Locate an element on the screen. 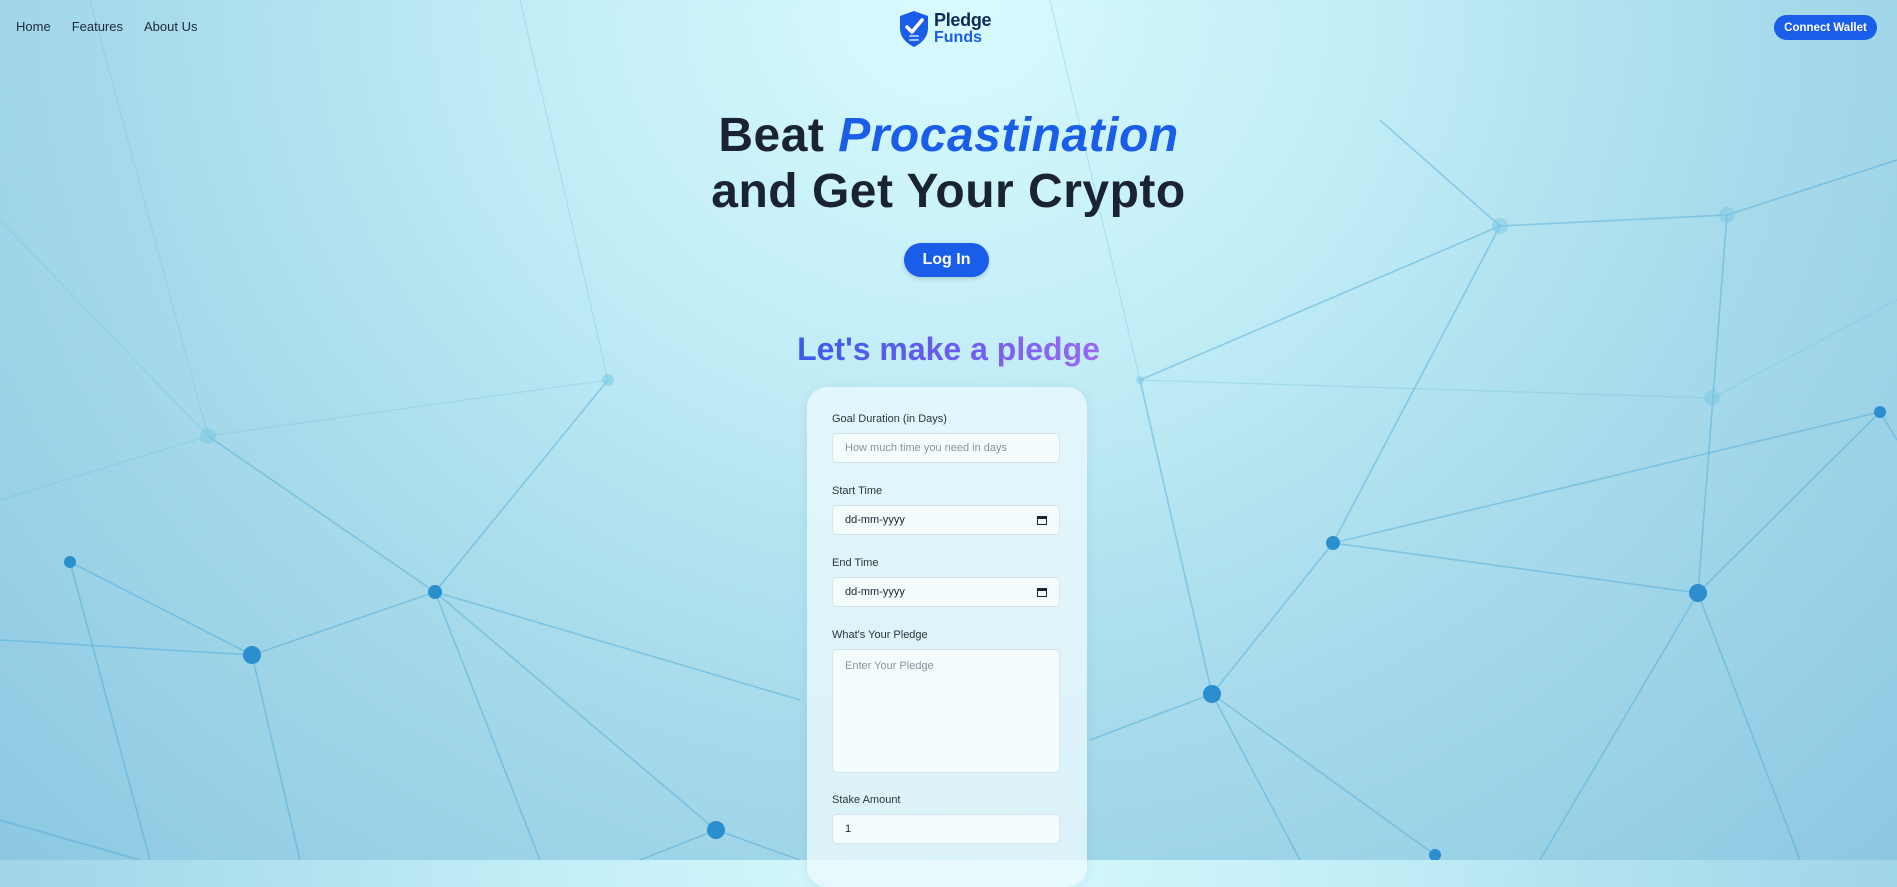 The width and height of the screenshot is (1897, 887). logo-line1: Pledge is located at coordinates (963, 20).